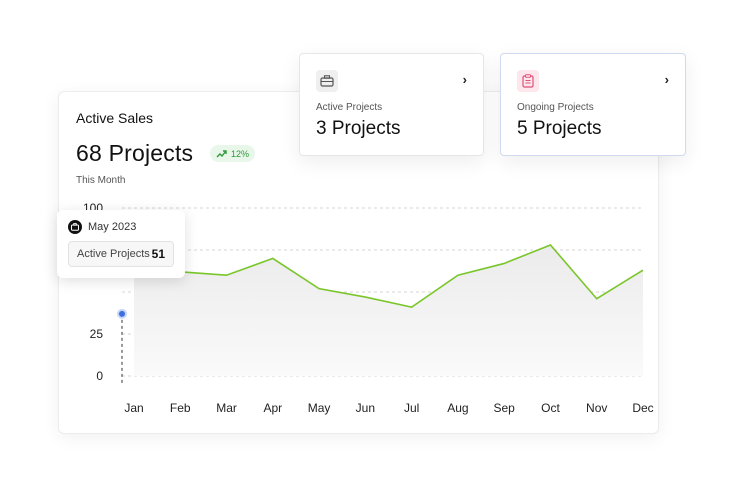 This screenshot has width=742, height=494. Describe the element at coordinates (596, 408) in the screenshot. I see `x-tick-label-nov: Nov` at that location.